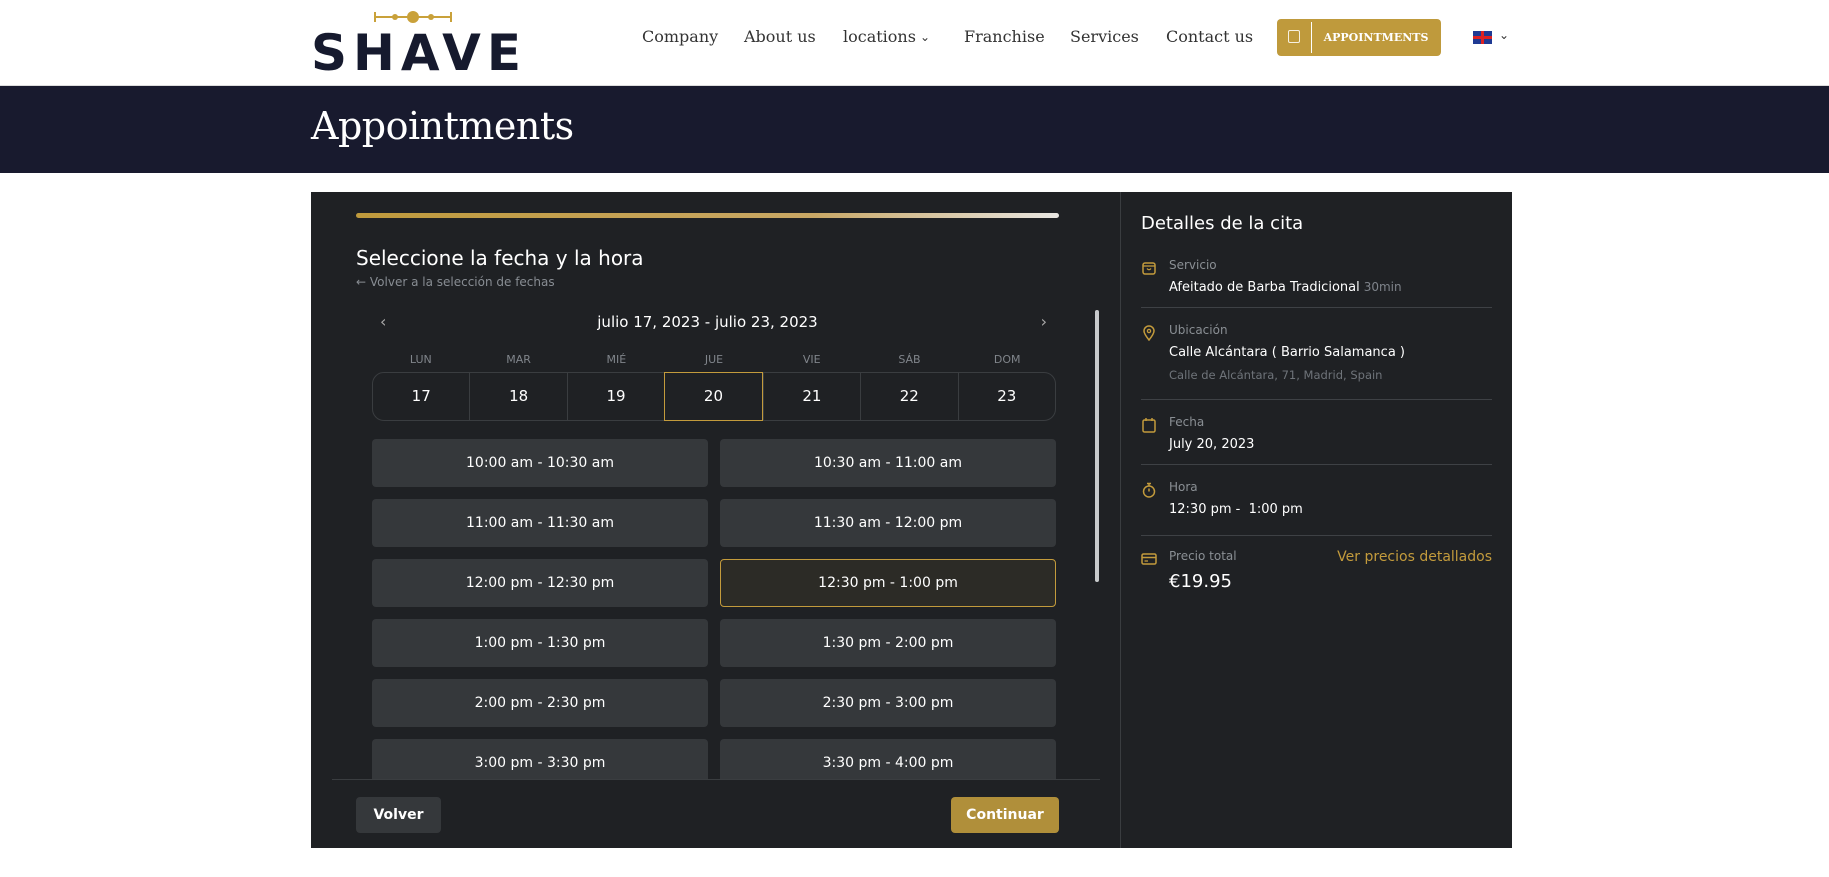 Image resolution: width=1829 pixels, height=877 pixels. Describe the element at coordinates (442, 126) in the screenshot. I see `page-title: Appointments` at that location.